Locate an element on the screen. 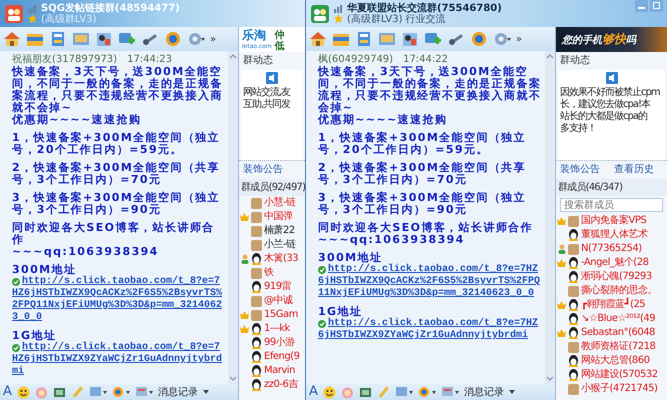 The image size is (667, 400). member-name: 小慧-链 is located at coordinates (280, 203).